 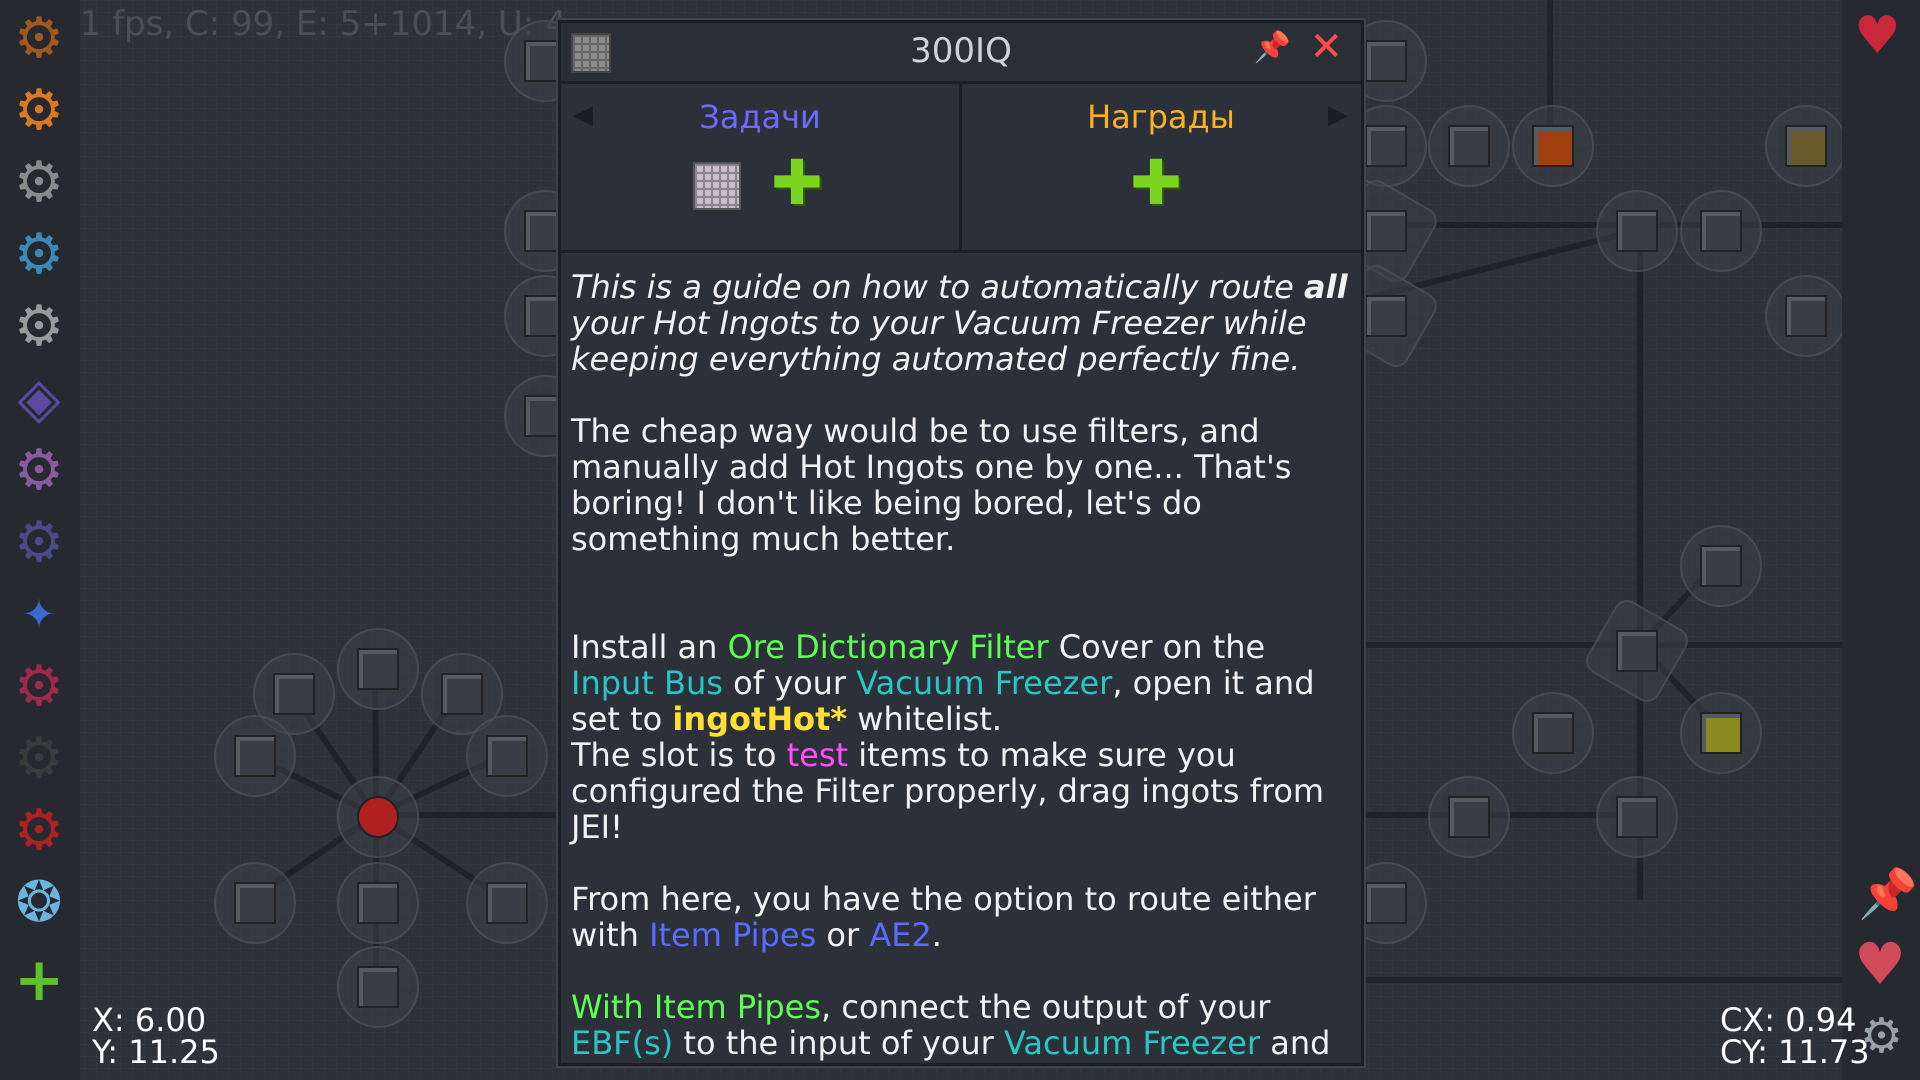 I want to click on heart-icon: ♥, so click(x=1880, y=964).